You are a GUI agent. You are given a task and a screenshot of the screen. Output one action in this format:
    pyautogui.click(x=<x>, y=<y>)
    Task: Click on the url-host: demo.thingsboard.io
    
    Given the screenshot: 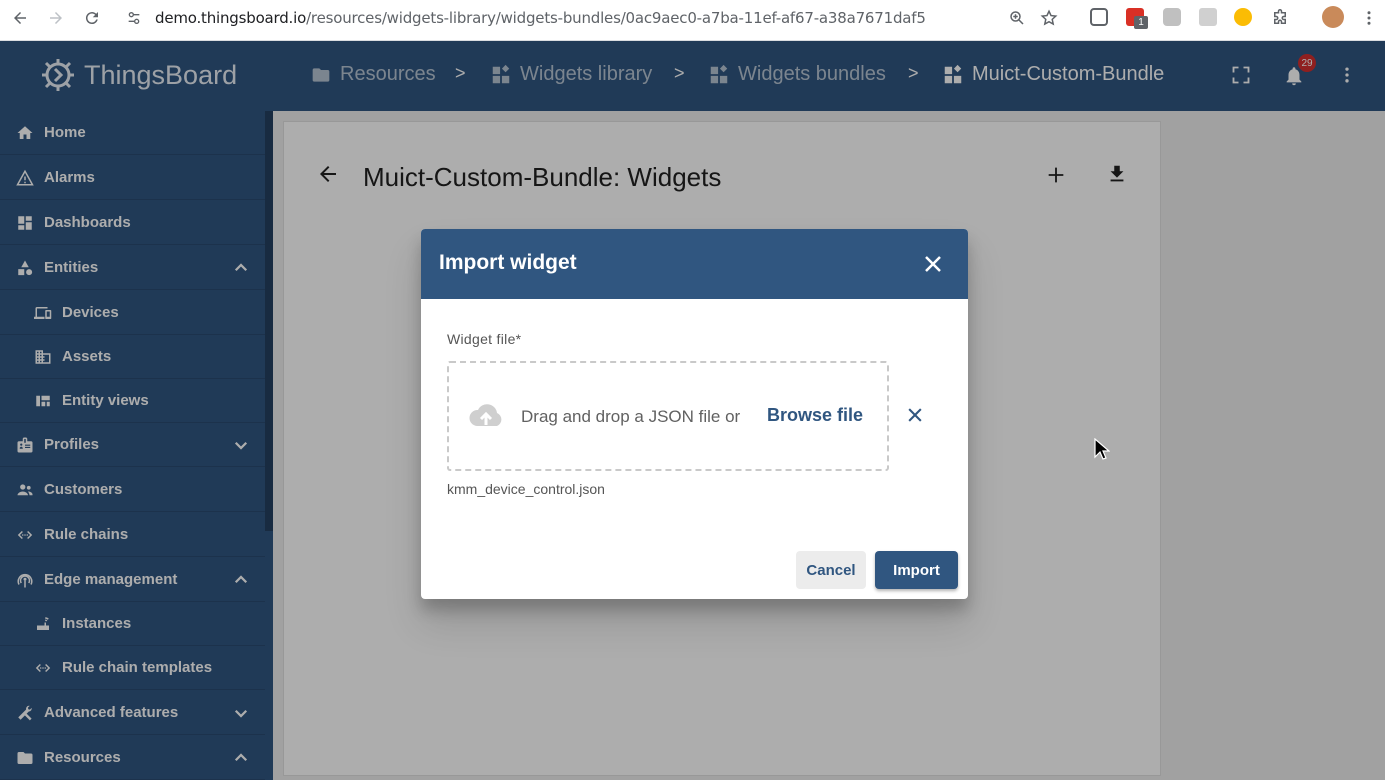 What is the action you would take?
    pyautogui.click(x=231, y=18)
    